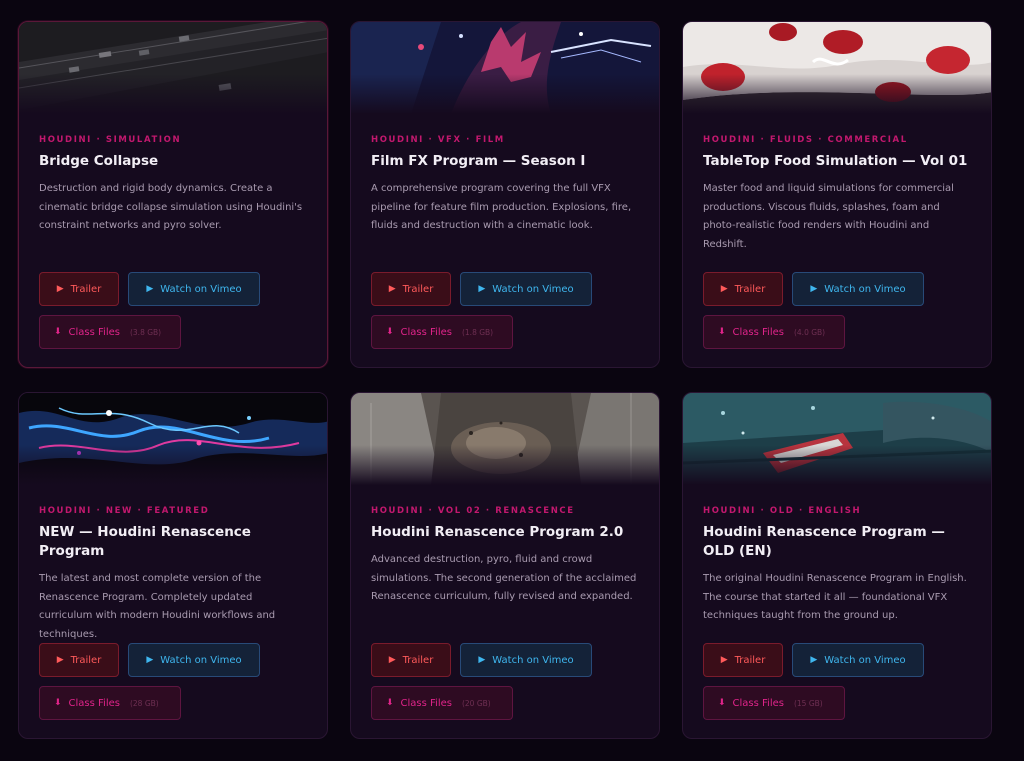  I want to click on course-title: Film FX Program — Season I, so click(478, 161).